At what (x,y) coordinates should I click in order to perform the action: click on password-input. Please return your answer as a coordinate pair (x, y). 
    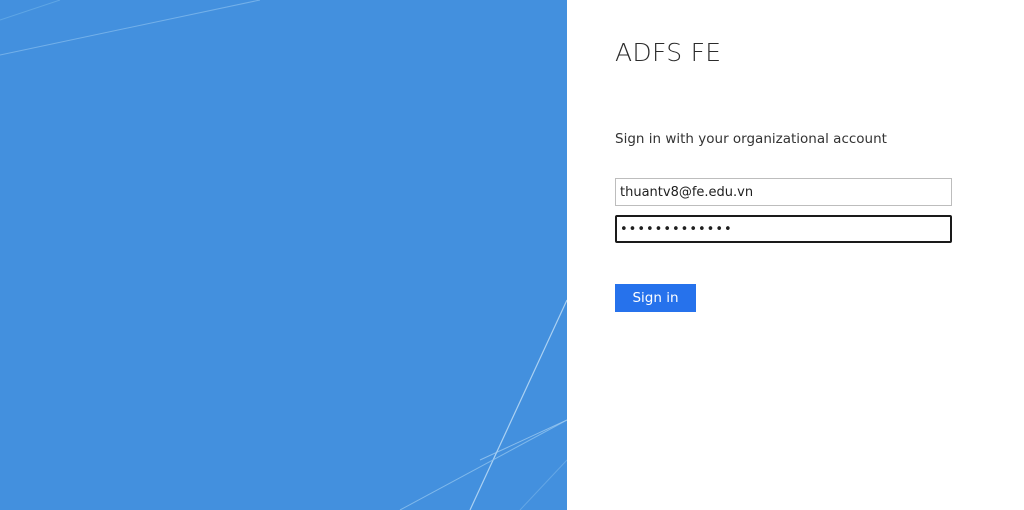
    Looking at the image, I should click on (783, 229).